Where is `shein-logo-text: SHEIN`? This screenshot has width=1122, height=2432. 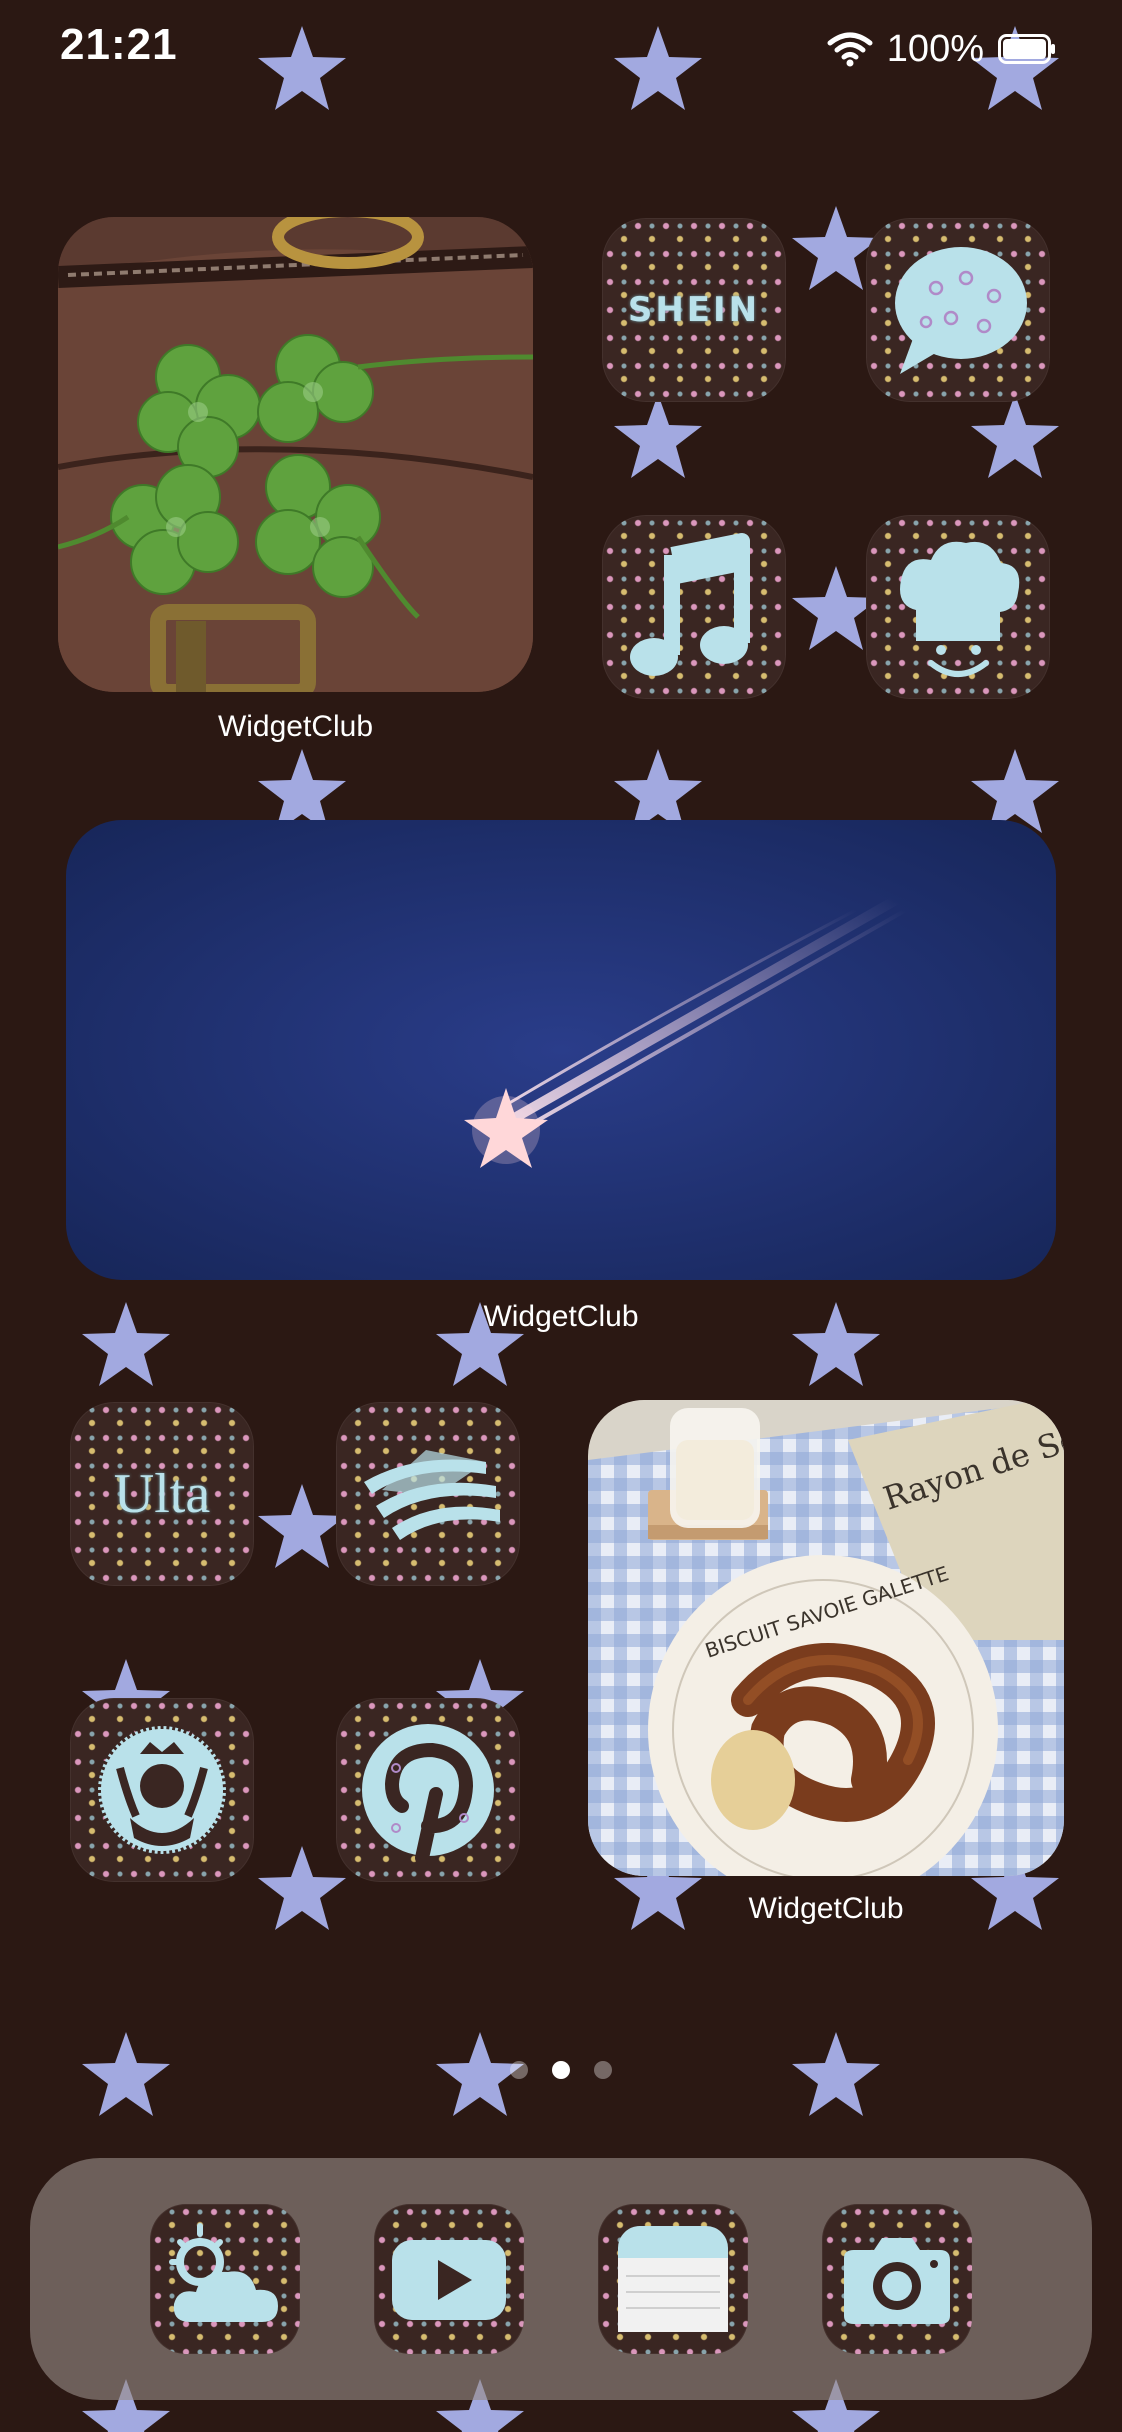
shein-logo-text: SHEIN is located at coordinates (694, 310).